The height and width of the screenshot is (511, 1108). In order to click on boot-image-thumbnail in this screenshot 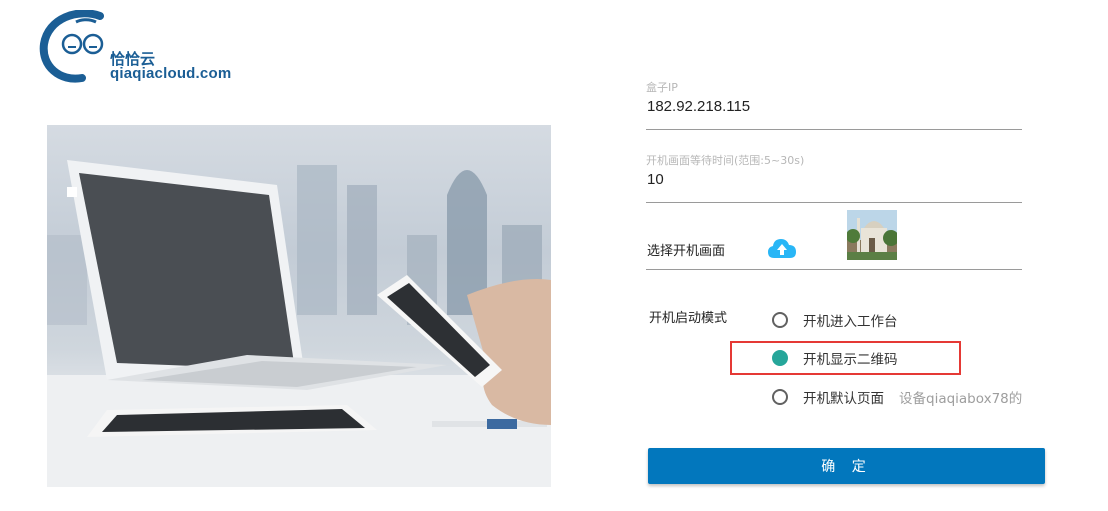, I will do `click(872, 235)`.